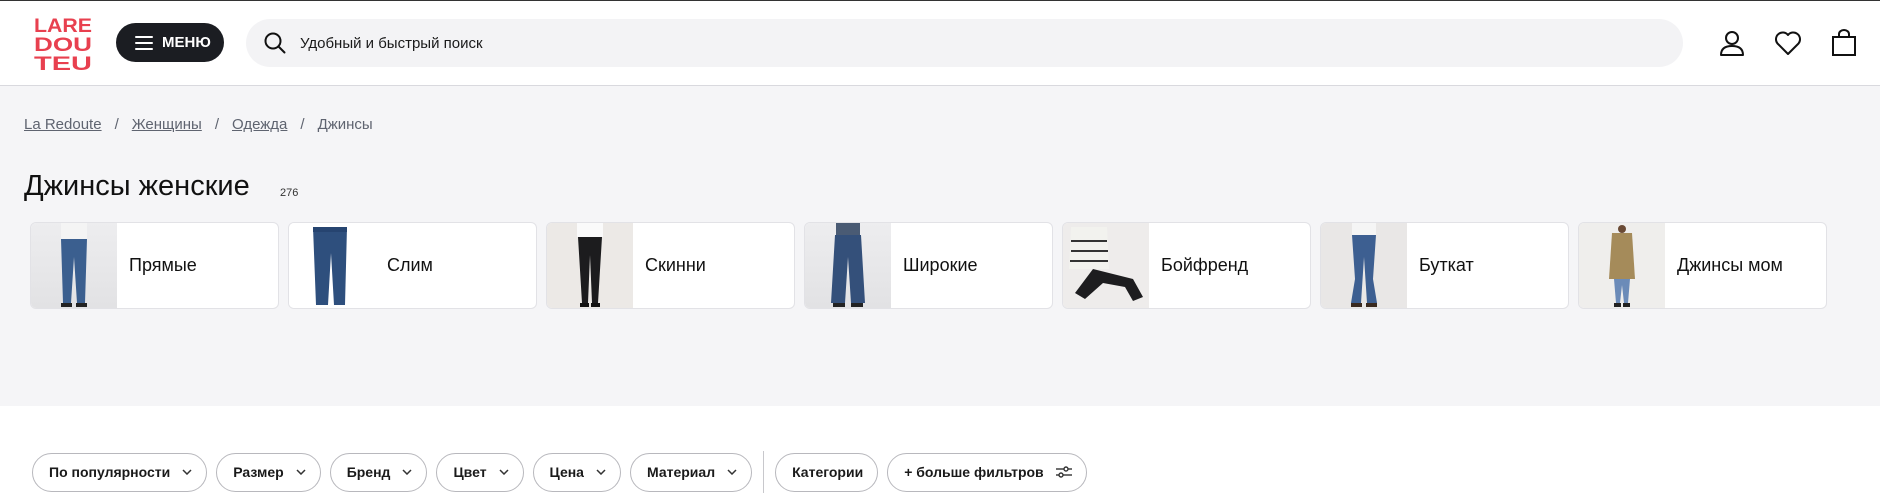 The height and width of the screenshot is (499, 1880). What do you see at coordinates (940, 265) in the screenshot?
I see `category-label: Широкие` at bounding box center [940, 265].